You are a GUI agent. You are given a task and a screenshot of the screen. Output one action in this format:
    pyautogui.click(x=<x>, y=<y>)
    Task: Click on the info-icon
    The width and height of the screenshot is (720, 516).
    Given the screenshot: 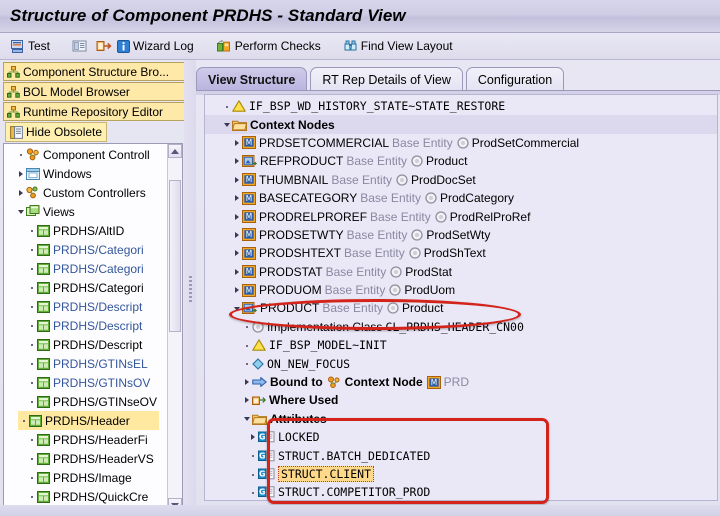 What is the action you would take?
    pyautogui.click(x=124, y=46)
    